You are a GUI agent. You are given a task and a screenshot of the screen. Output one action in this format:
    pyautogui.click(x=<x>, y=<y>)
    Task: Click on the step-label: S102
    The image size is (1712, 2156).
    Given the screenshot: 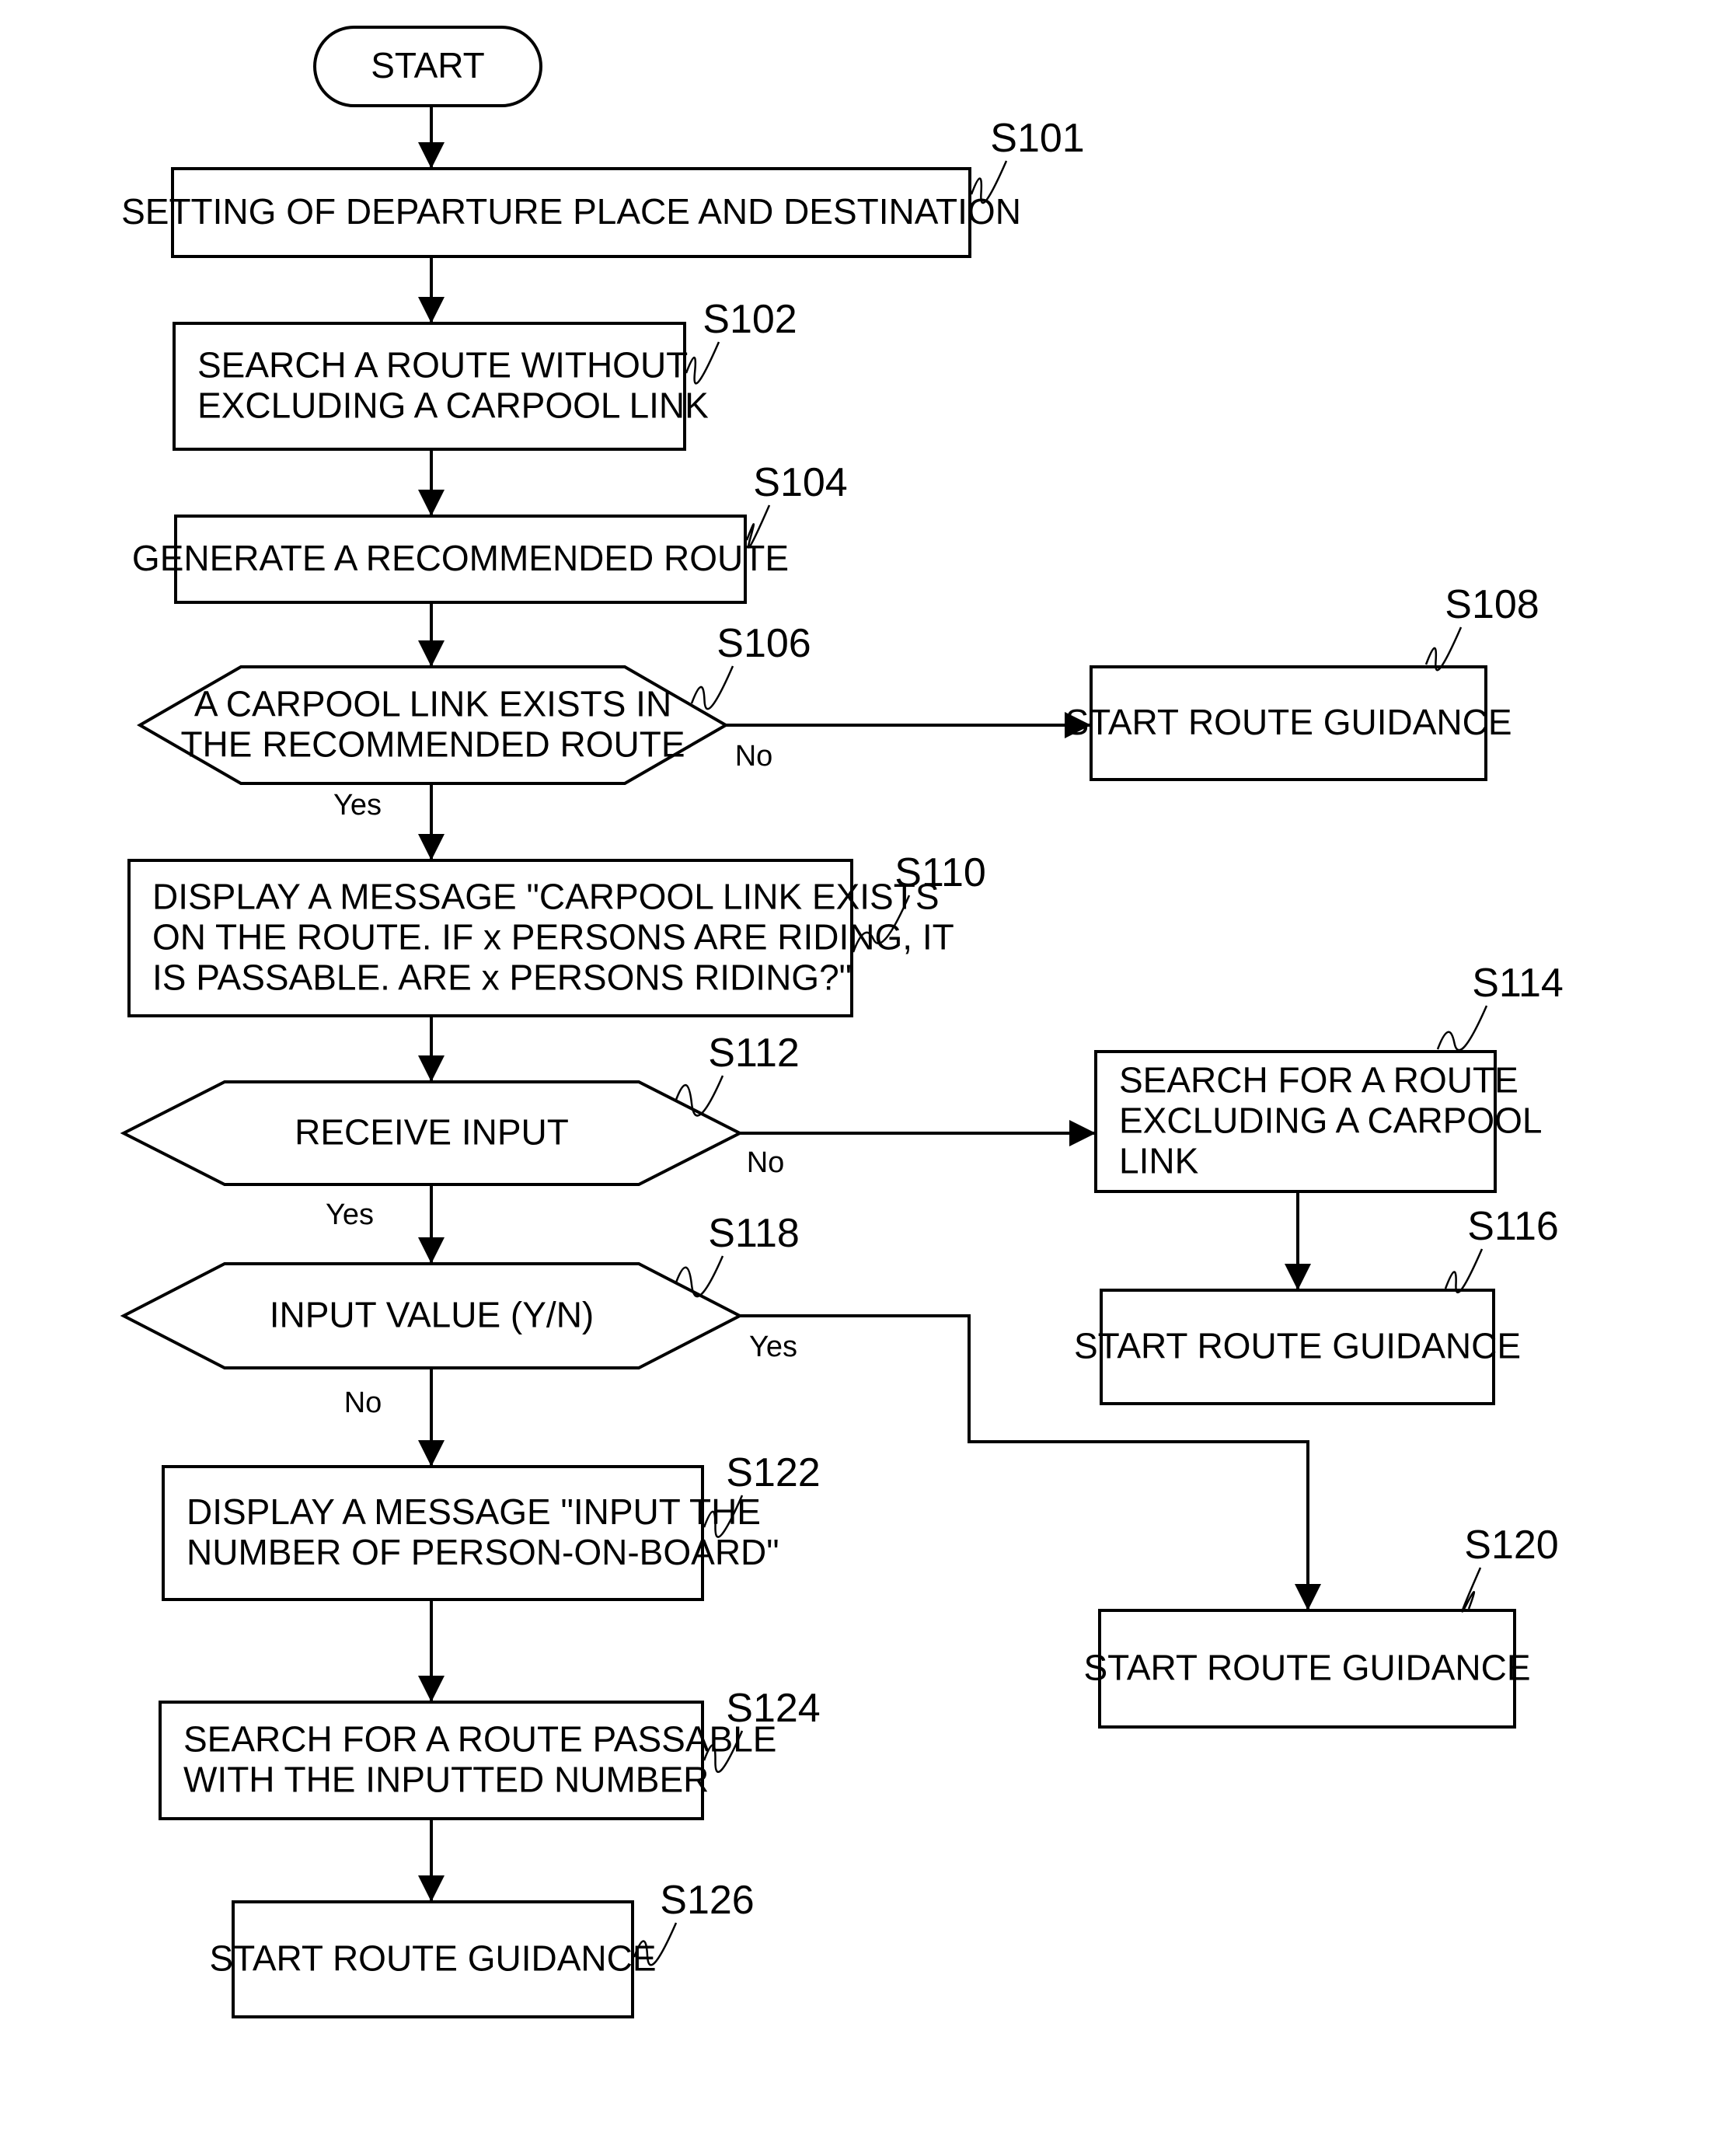 What is the action you would take?
    pyautogui.click(x=750, y=319)
    